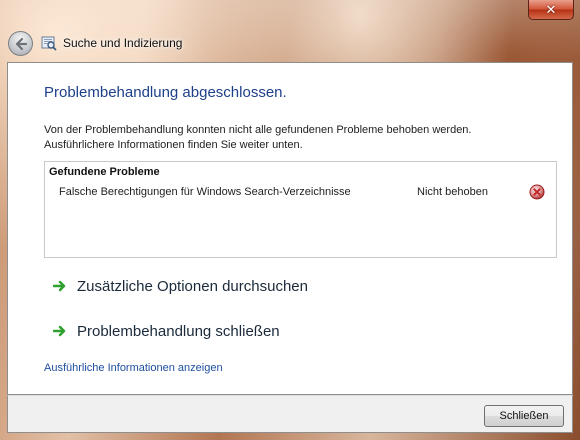  I want to click on close-button: Schließen, so click(524, 416).